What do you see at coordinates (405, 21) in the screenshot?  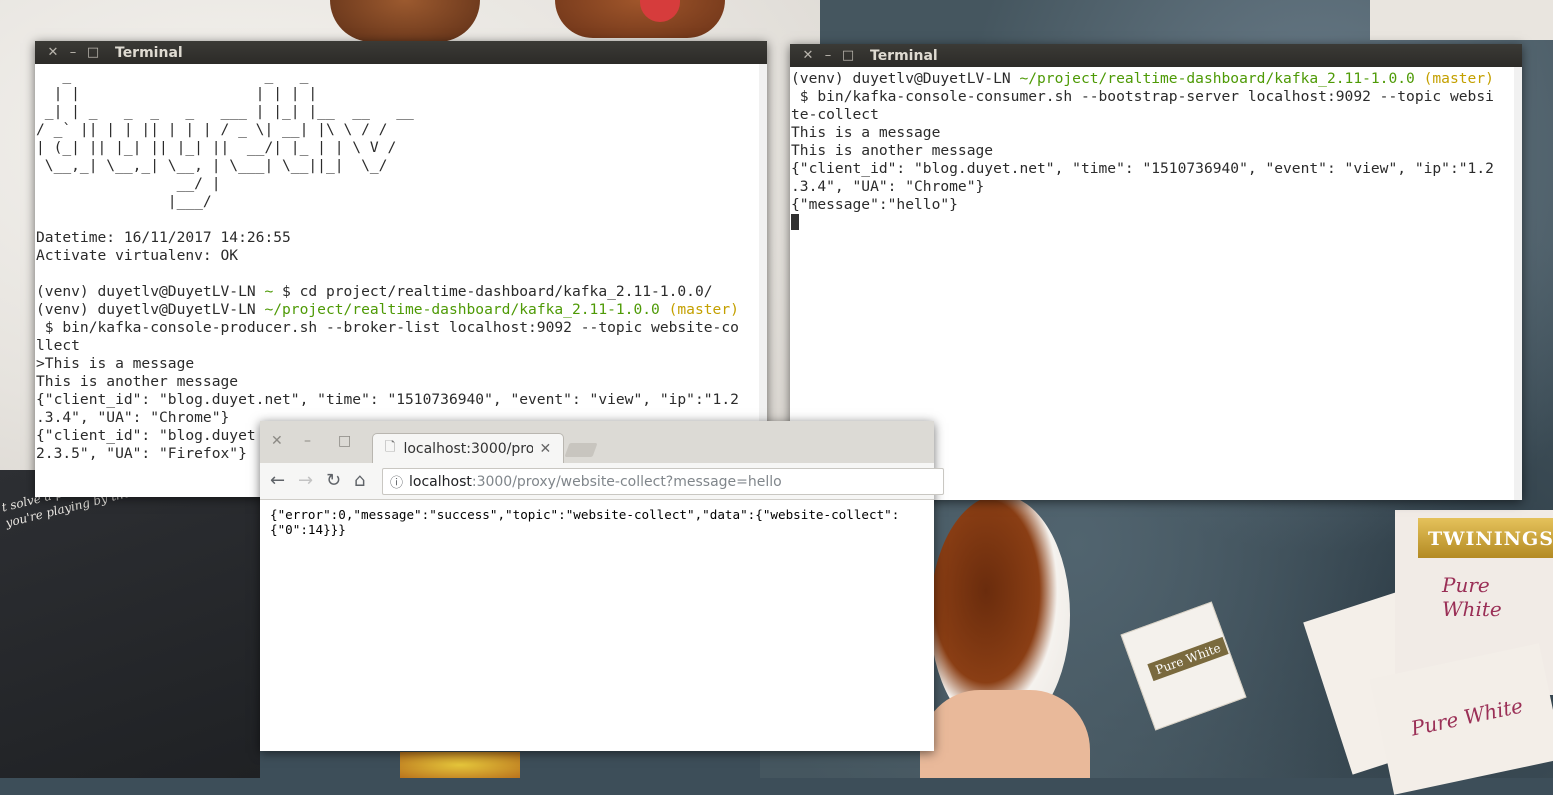 I see `wallpaper-toast` at bounding box center [405, 21].